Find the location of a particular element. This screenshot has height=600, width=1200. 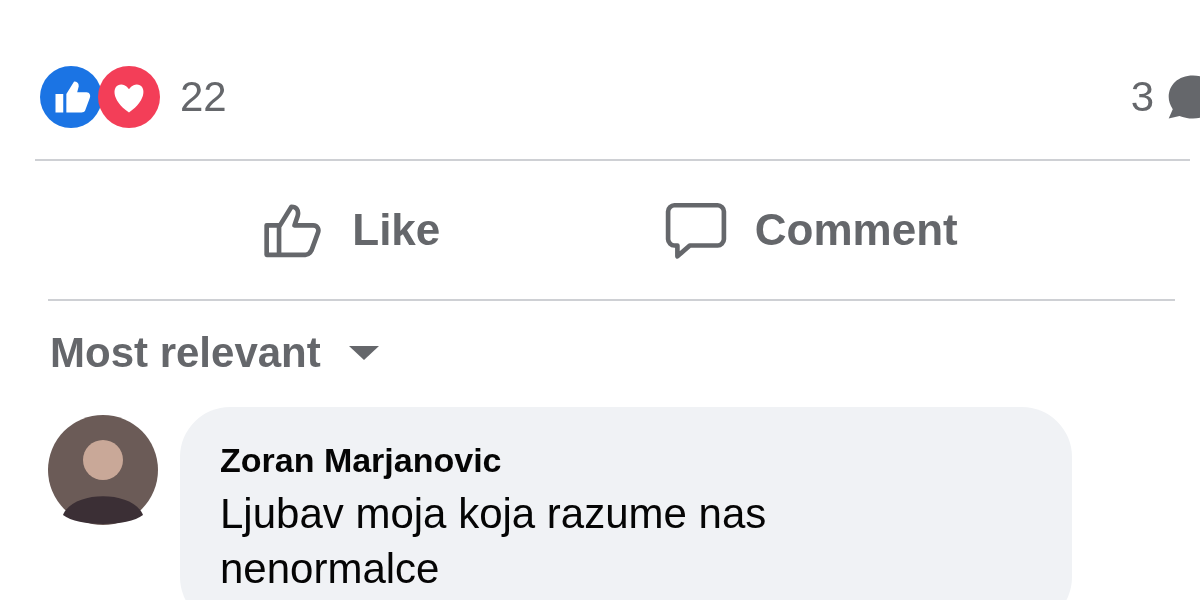

action-button: Comment is located at coordinates (811, 230).